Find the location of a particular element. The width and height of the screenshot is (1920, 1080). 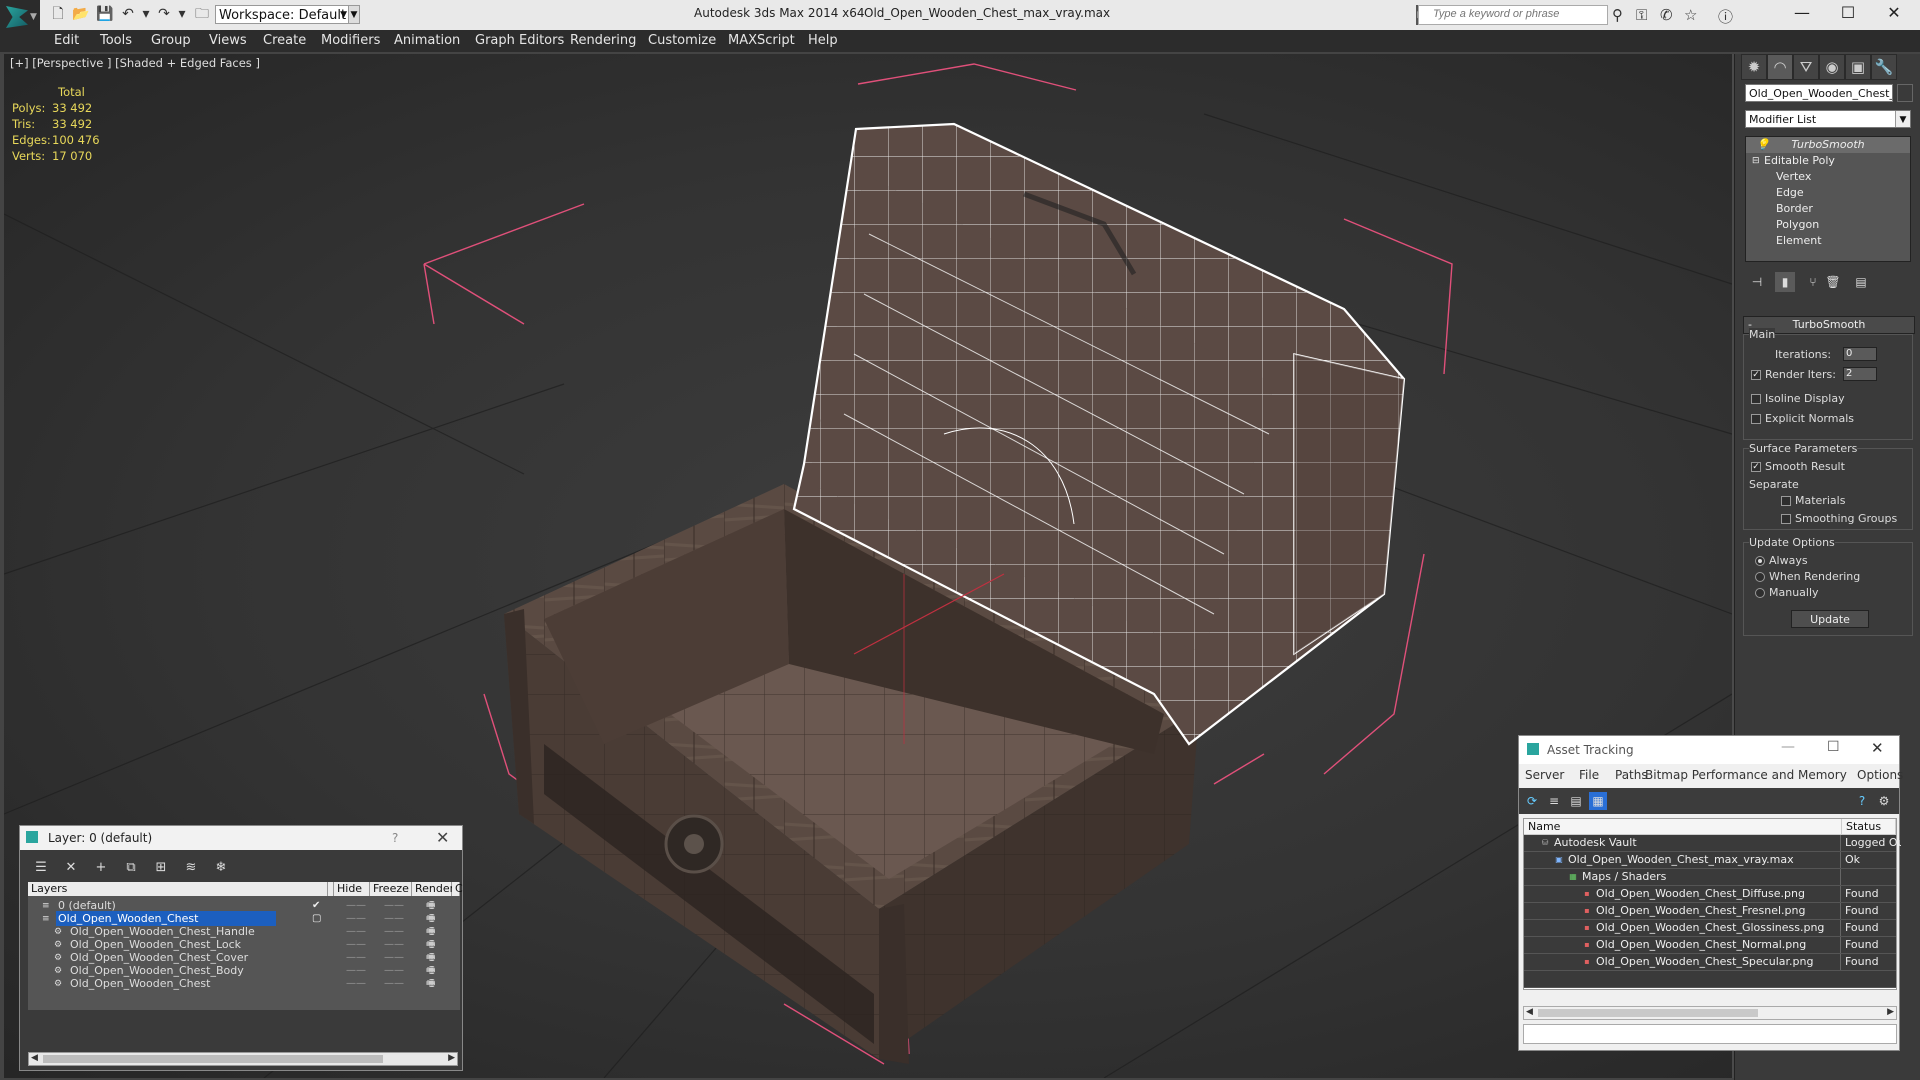

menu-edit: Edit is located at coordinates (66, 40).